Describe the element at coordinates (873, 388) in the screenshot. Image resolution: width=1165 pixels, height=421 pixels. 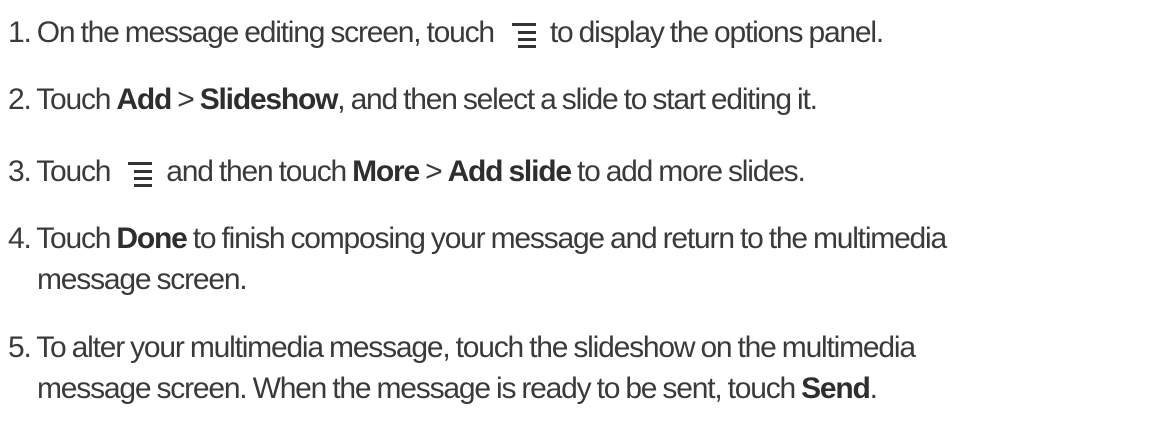
I see `step-text: .` at that location.